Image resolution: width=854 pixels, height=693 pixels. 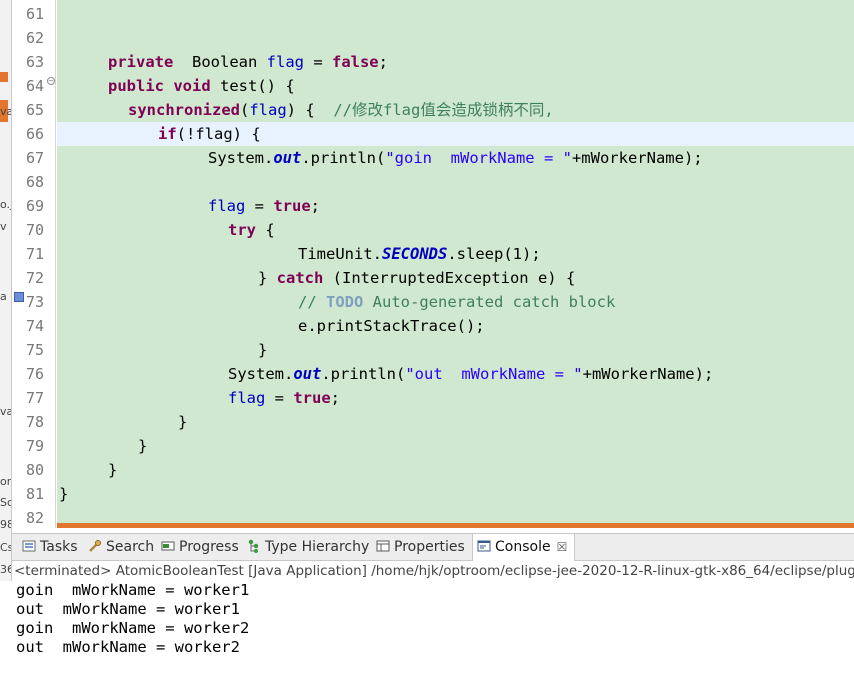 What do you see at coordinates (5, 547) in the screenshot?
I see `strip-fragment: Cs` at bounding box center [5, 547].